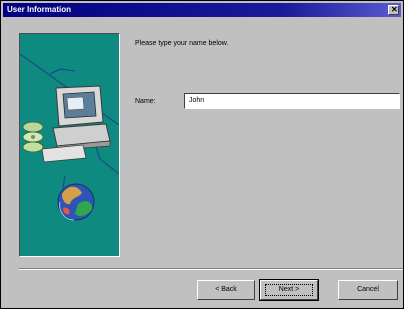 Image resolution: width=406 pixels, height=311 pixels. What do you see at coordinates (145, 101) in the screenshot?
I see `name-label: Name:` at bounding box center [145, 101].